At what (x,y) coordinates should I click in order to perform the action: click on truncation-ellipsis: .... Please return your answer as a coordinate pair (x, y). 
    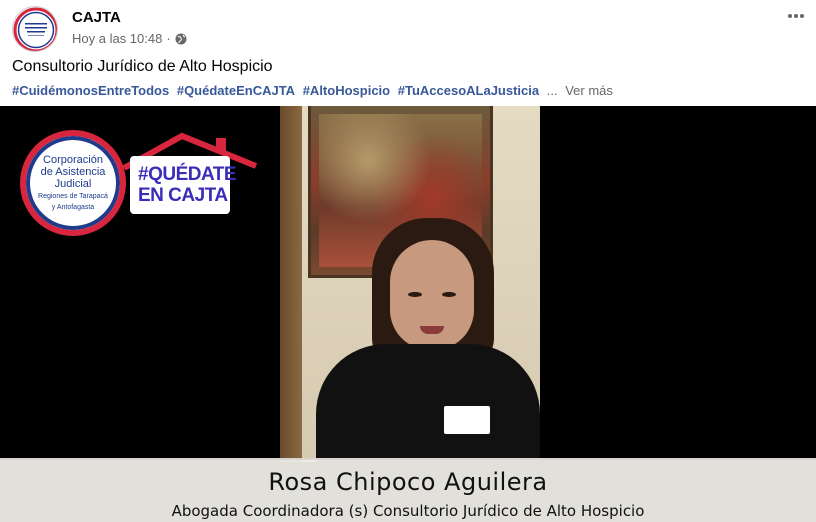
    Looking at the image, I should click on (552, 90).